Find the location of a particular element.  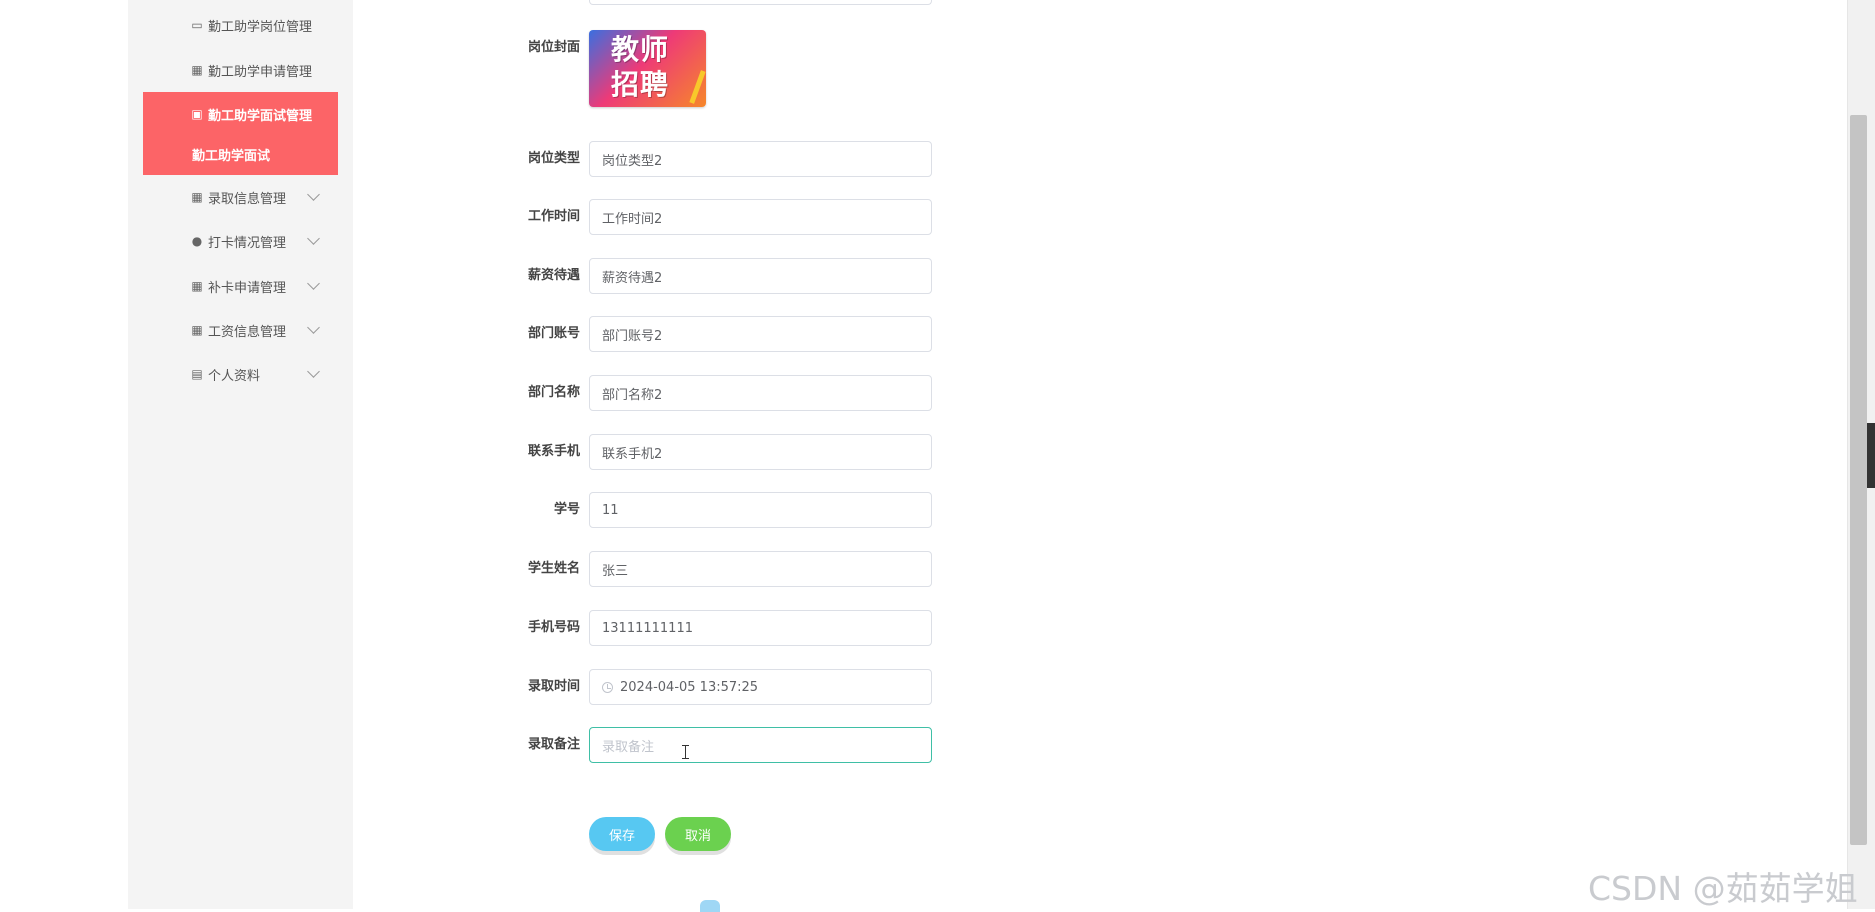

calendar-icon: ▤ is located at coordinates (197, 374).